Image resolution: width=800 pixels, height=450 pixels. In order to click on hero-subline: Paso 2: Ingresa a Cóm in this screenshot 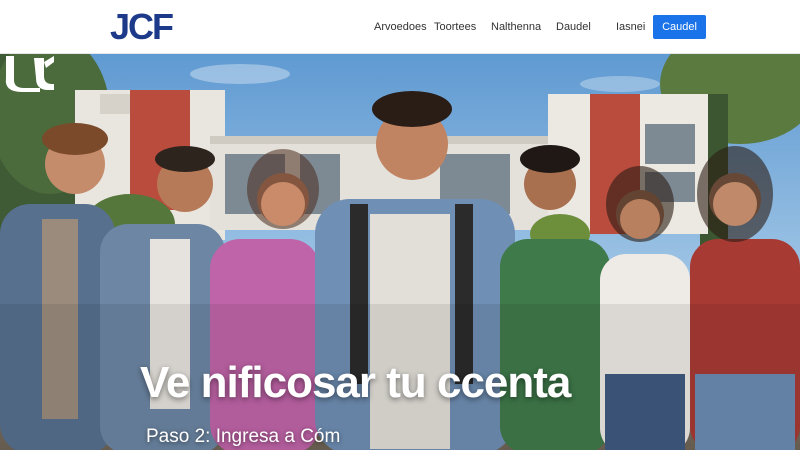, I will do `click(243, 436)`.